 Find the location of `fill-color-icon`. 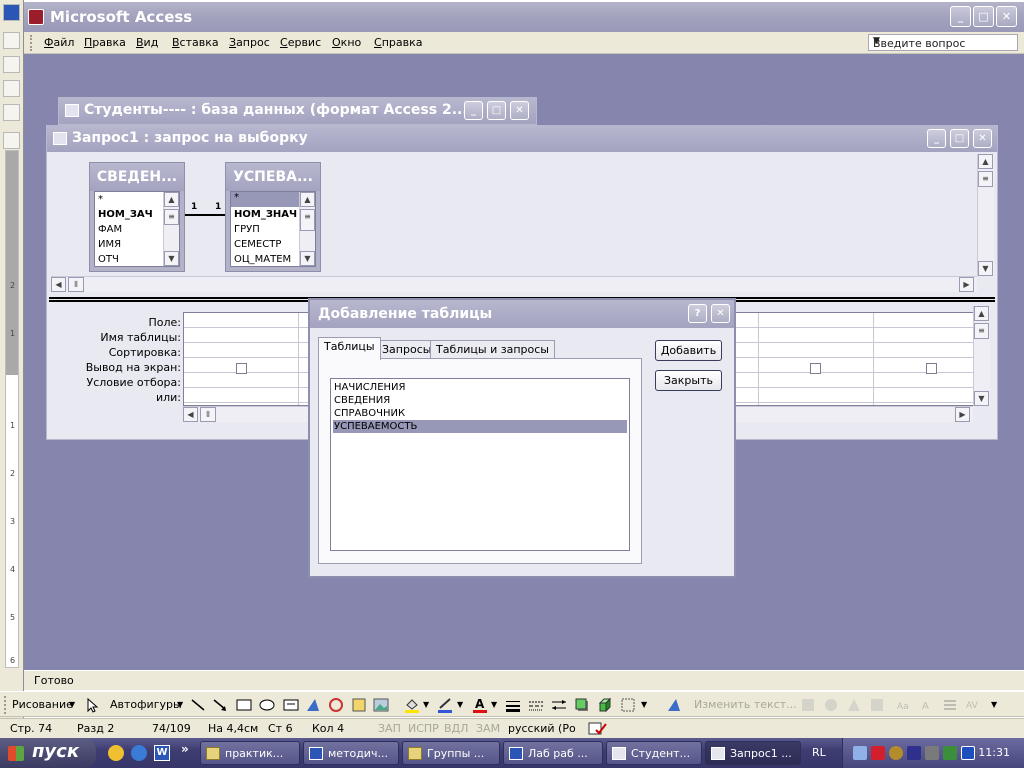

fill-color-icon is located at coordinates (412, 705).